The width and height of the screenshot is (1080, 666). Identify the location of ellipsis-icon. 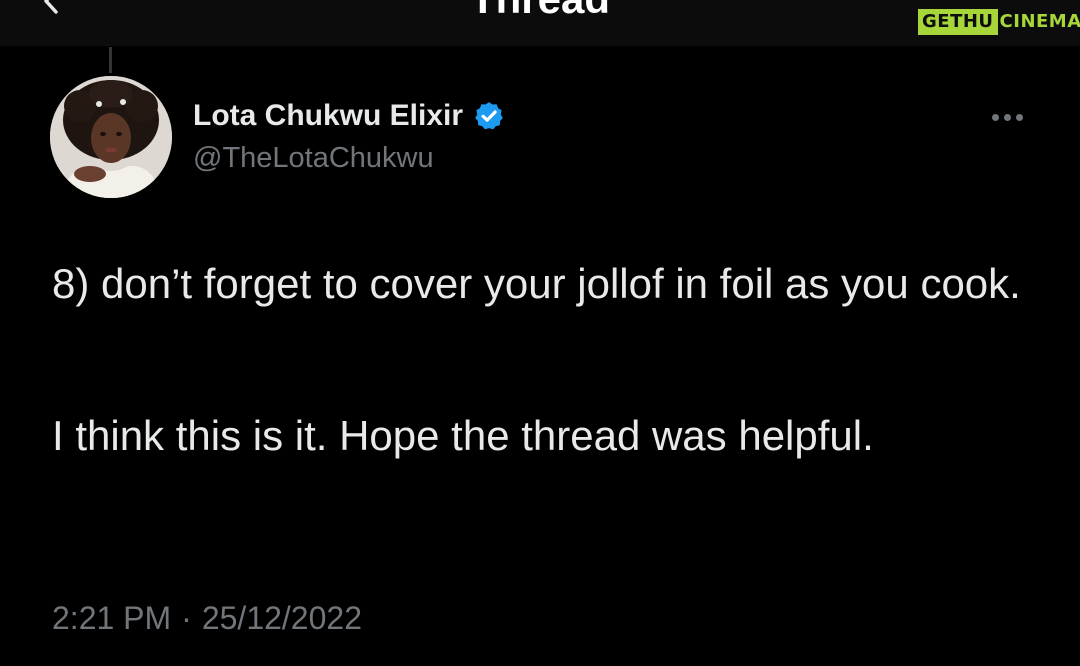
(1007, 117).